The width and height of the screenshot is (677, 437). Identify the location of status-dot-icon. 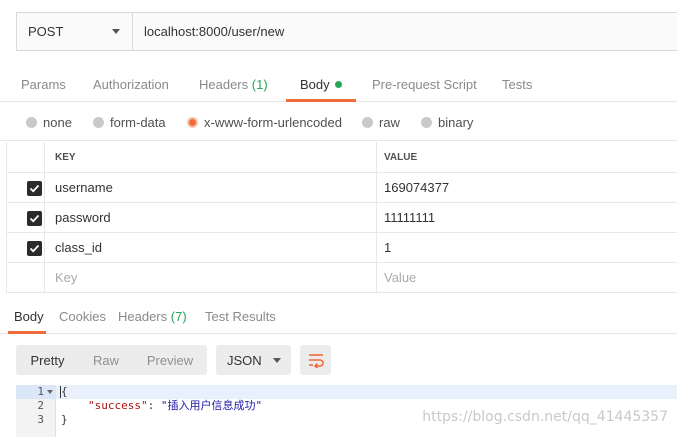
(338, 84).